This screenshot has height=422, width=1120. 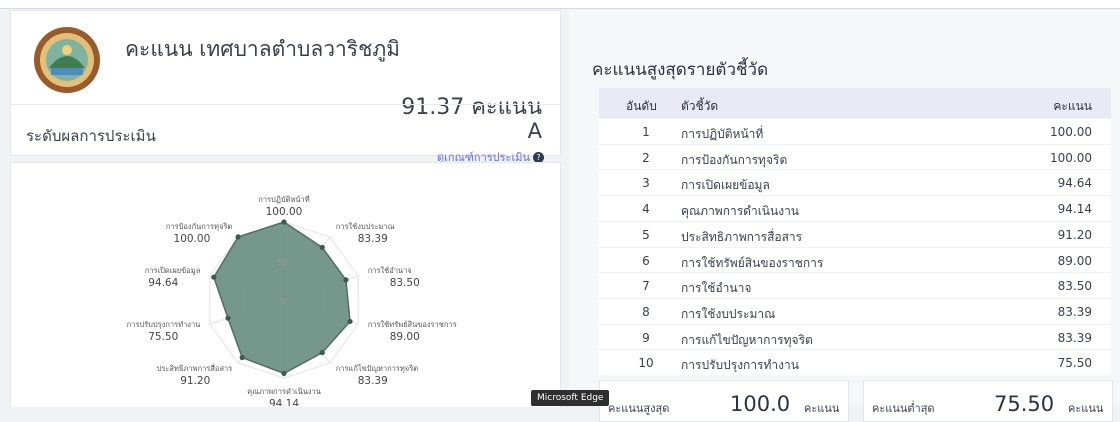 I want to click on grade-value: A, so click(x=534, y=131).